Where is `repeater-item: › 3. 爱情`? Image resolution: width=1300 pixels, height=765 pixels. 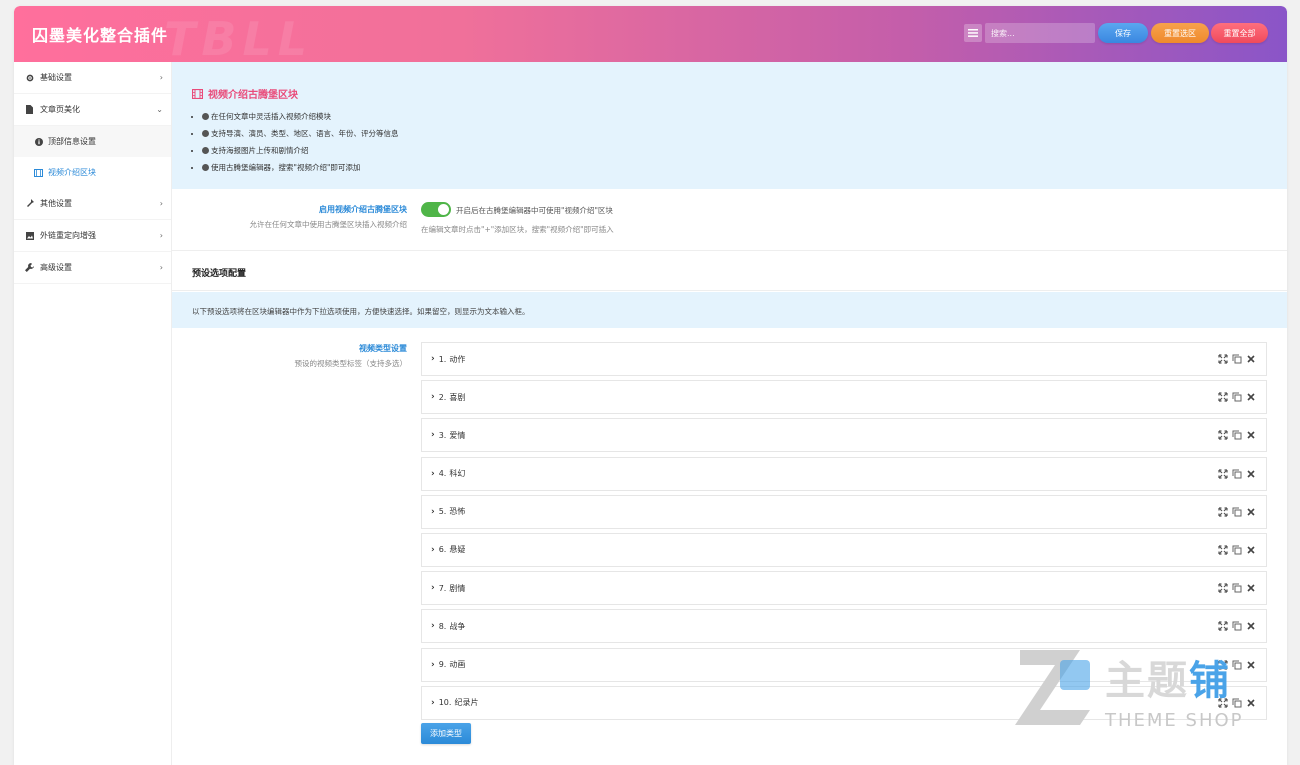 repeater-item: › 3. 爱情 is located at coordinates (844, 435).